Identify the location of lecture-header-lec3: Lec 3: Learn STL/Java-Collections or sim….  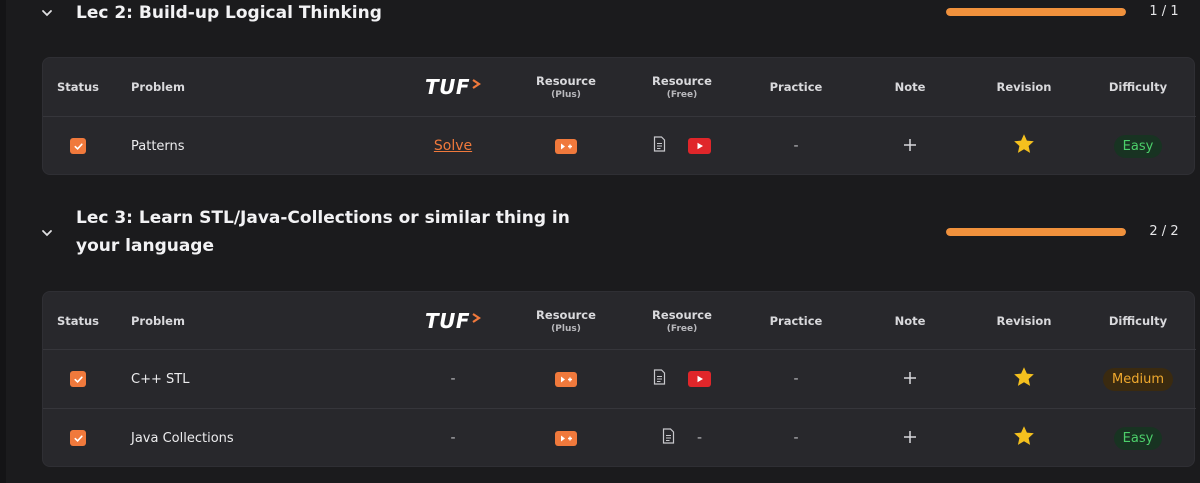
(600, 232).